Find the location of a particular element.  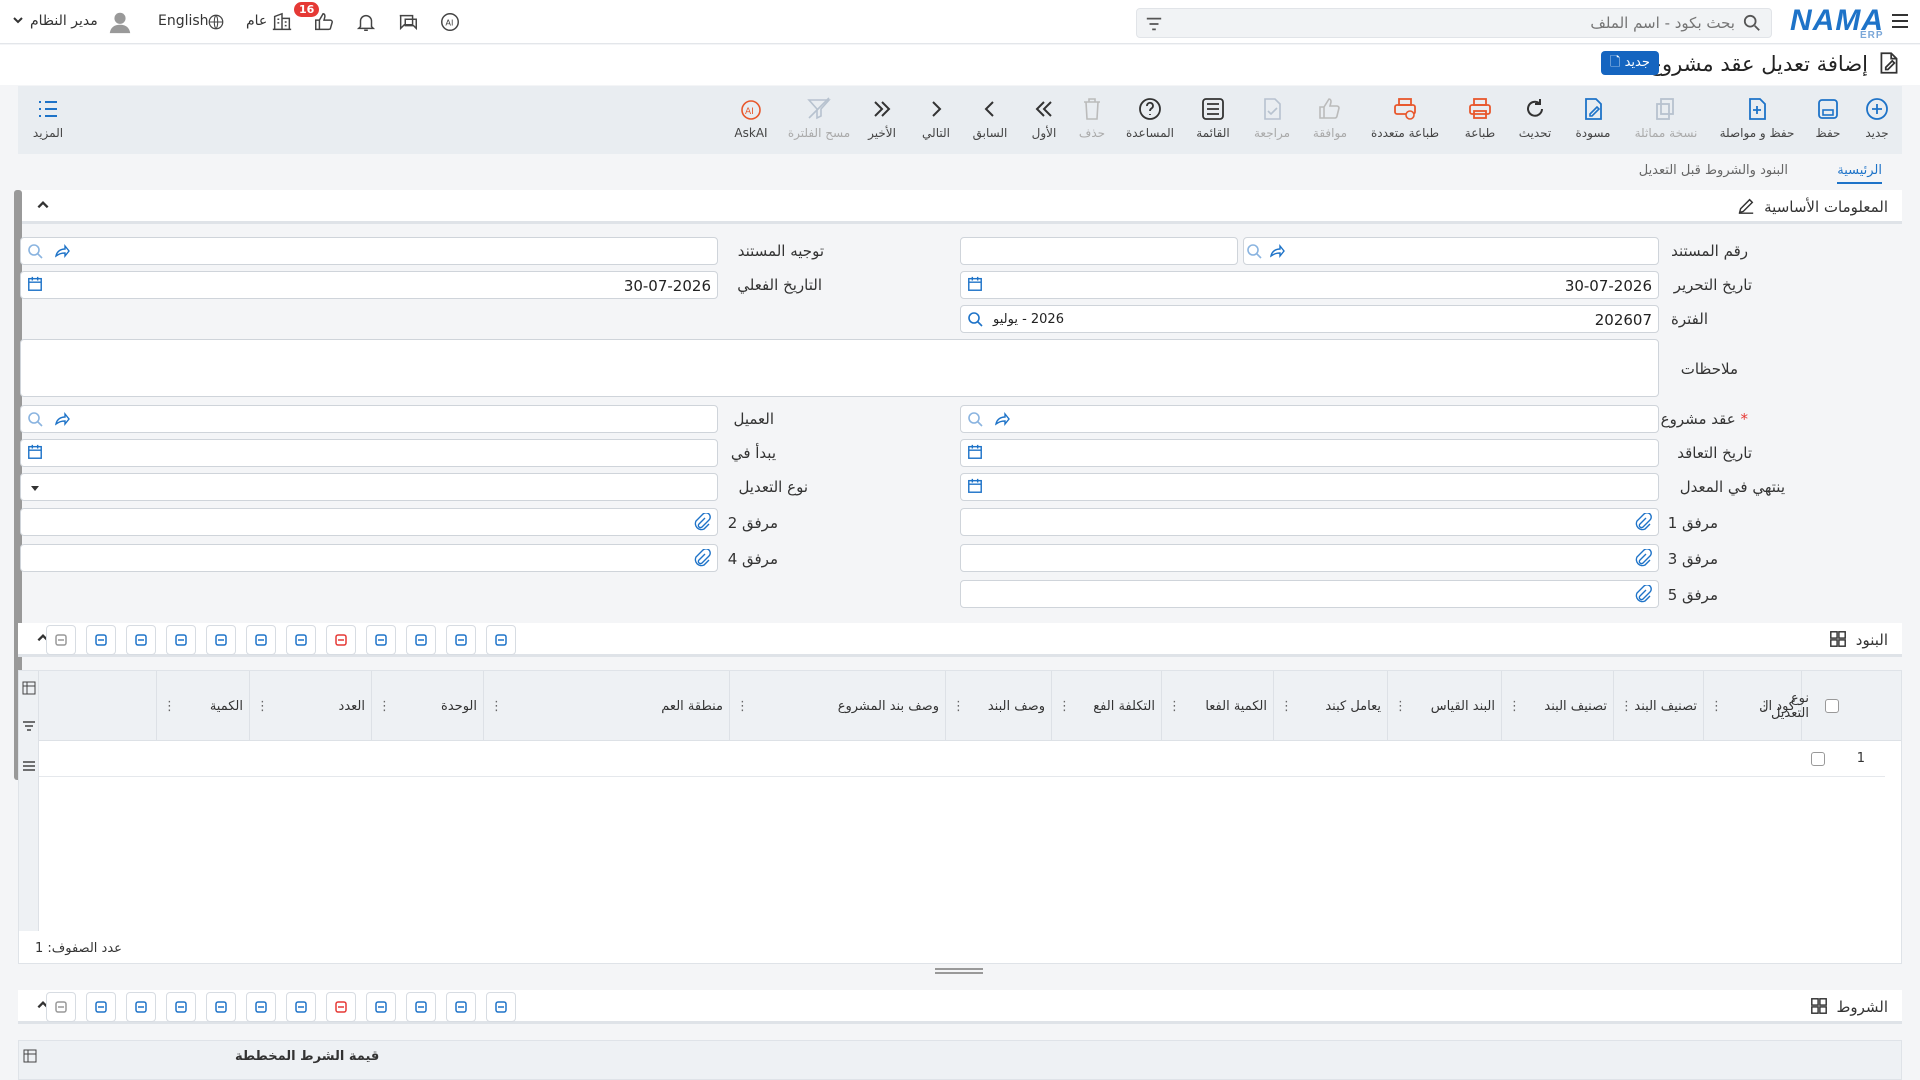

basic-info-header: المعلومات الأساسية is located at coordinates (960, 207).